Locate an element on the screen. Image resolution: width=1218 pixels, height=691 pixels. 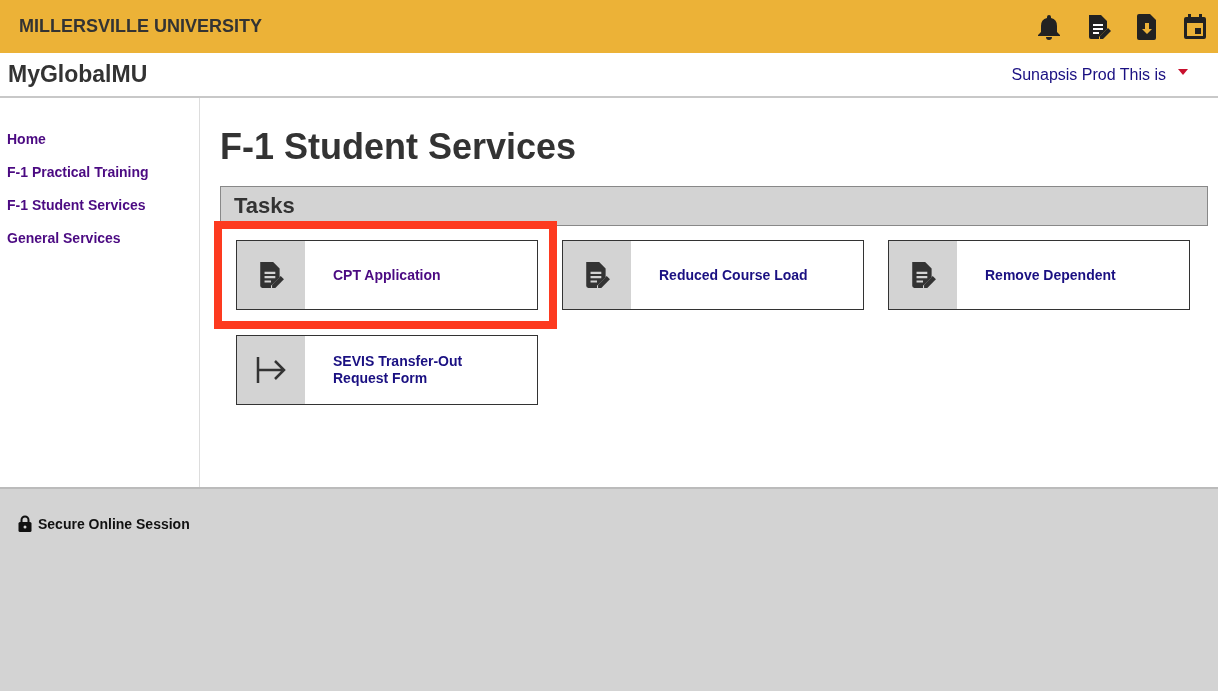
university-name: MILLERSVILLE UNIVERSITY is located at coordinates (141, 26).